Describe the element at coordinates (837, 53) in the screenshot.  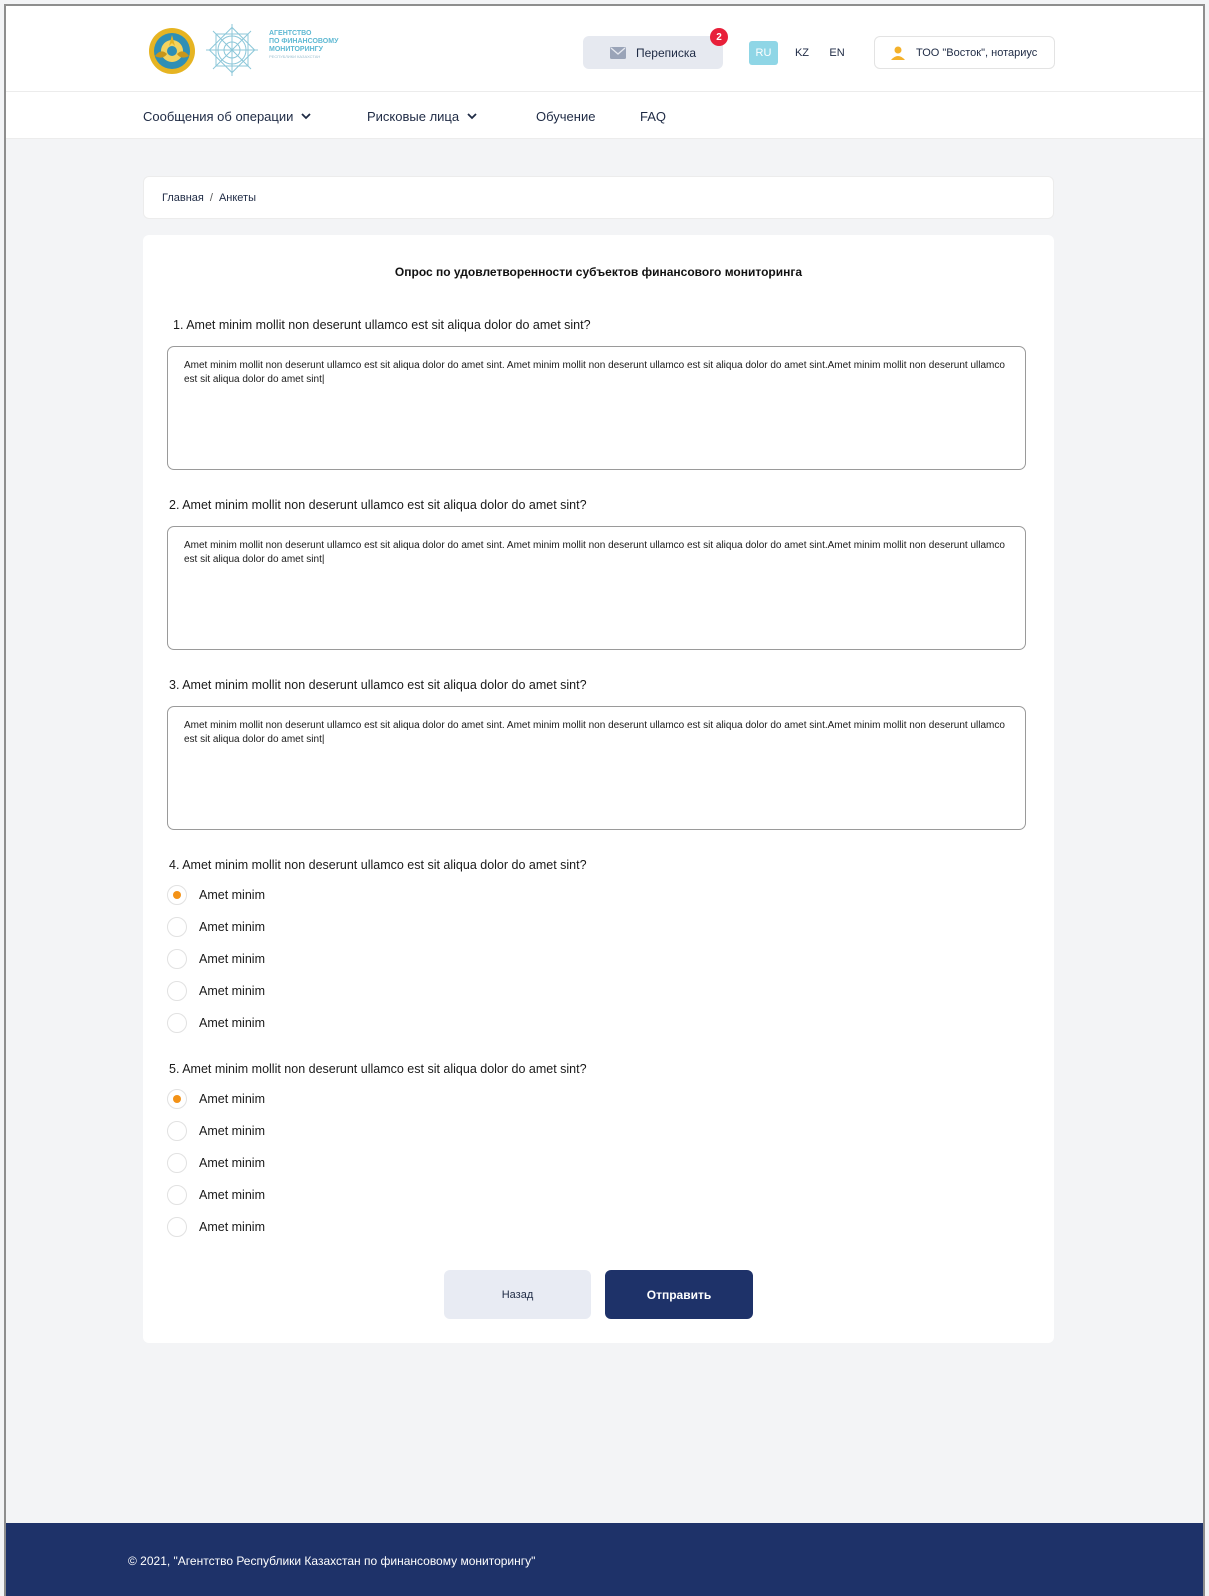
I see `lang-en: EN` at that location.